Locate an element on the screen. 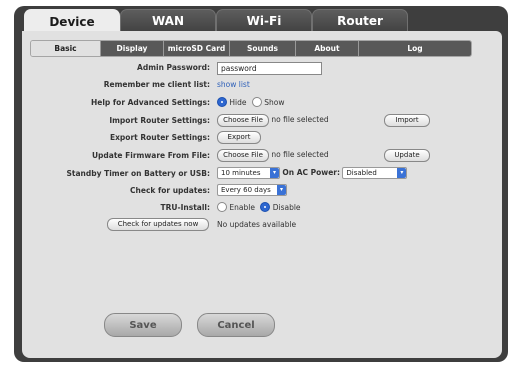 The image size is (523, 370). tru-install-radio-group: Enable Disable is located at coordinates (259, 207).